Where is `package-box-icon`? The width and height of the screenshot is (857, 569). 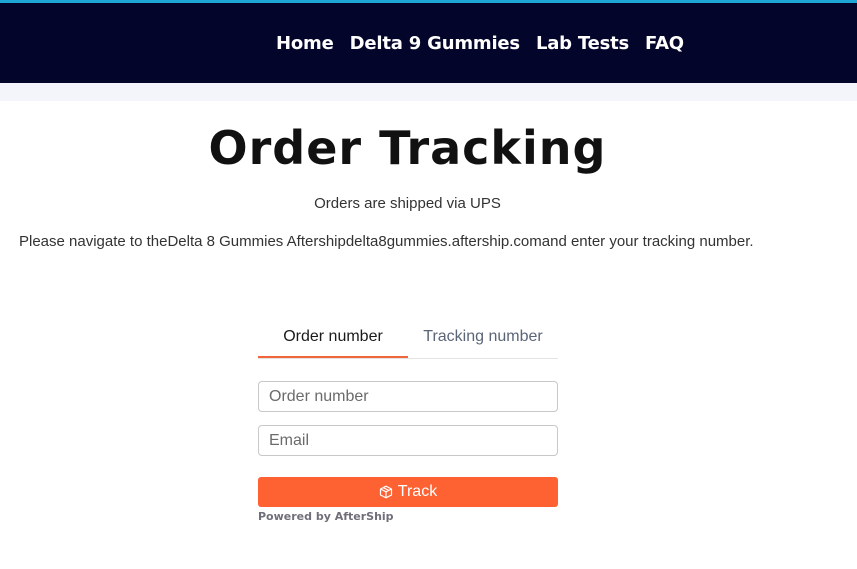
package-box-icon is located at coordinates (386, 492).